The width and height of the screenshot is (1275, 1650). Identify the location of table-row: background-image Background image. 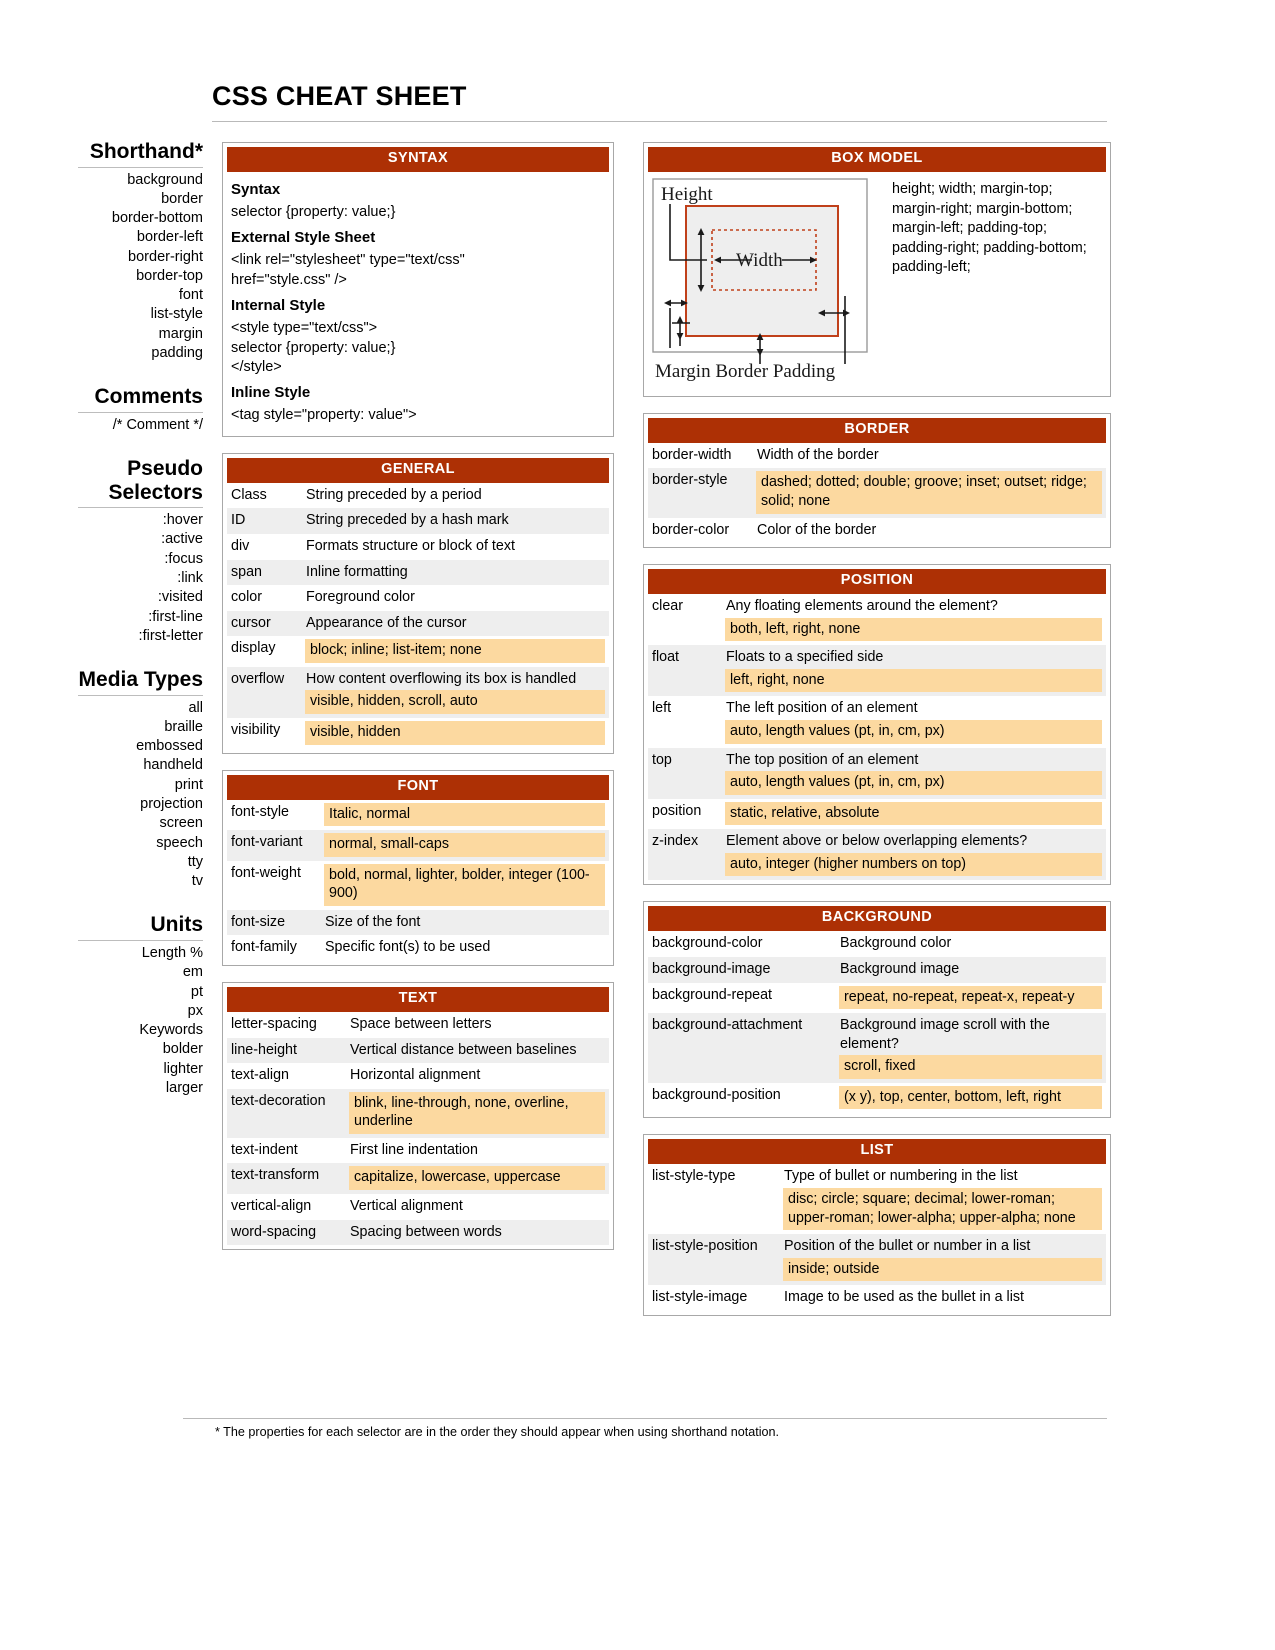
(877, 970).